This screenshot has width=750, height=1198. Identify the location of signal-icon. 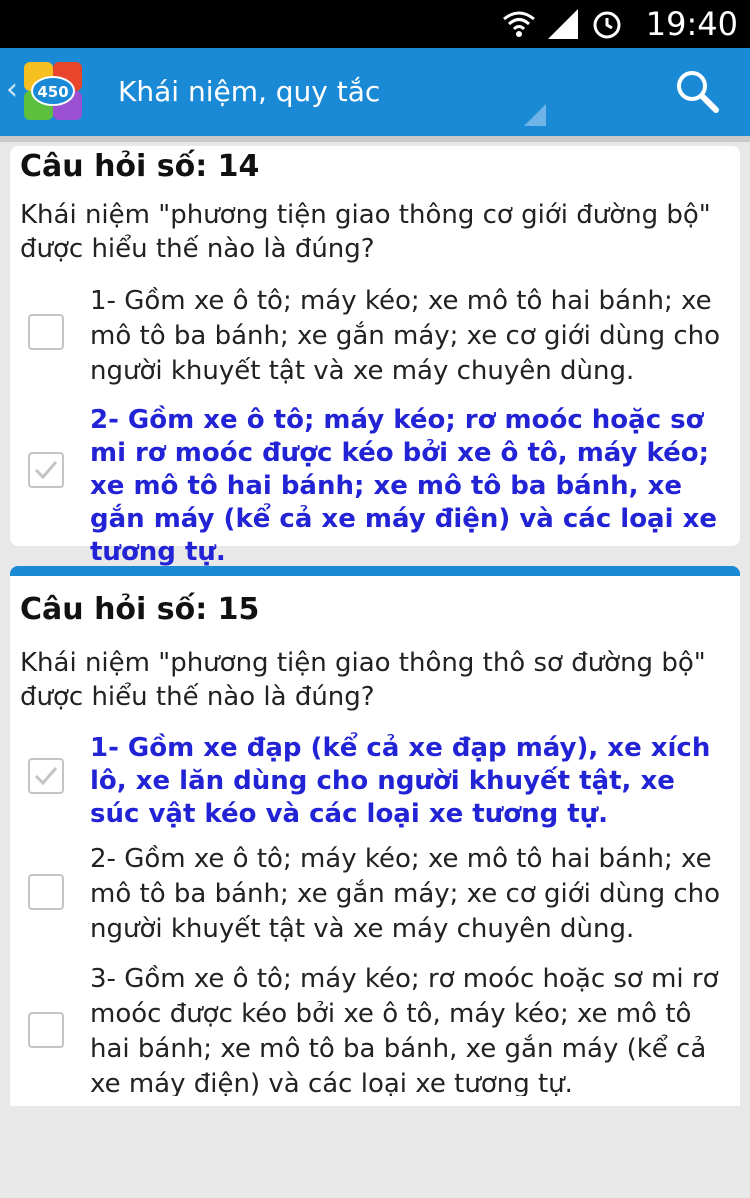
(563, 24).